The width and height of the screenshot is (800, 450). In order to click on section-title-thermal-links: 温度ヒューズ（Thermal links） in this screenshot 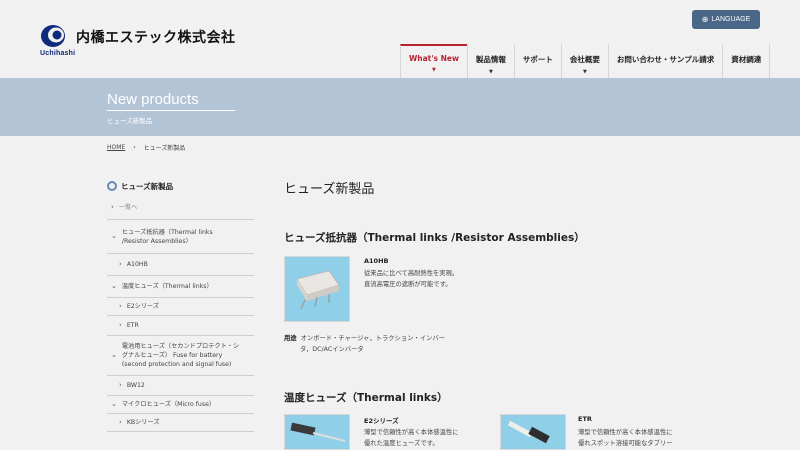, I will do `click(366, 398)`.